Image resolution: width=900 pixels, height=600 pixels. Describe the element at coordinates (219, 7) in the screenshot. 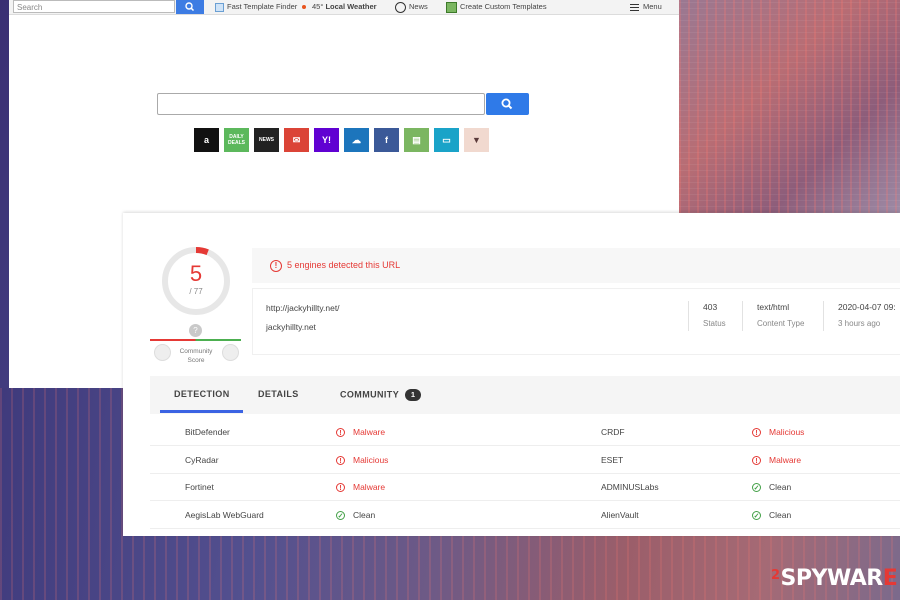

I see `template-finder-icon` at that location.